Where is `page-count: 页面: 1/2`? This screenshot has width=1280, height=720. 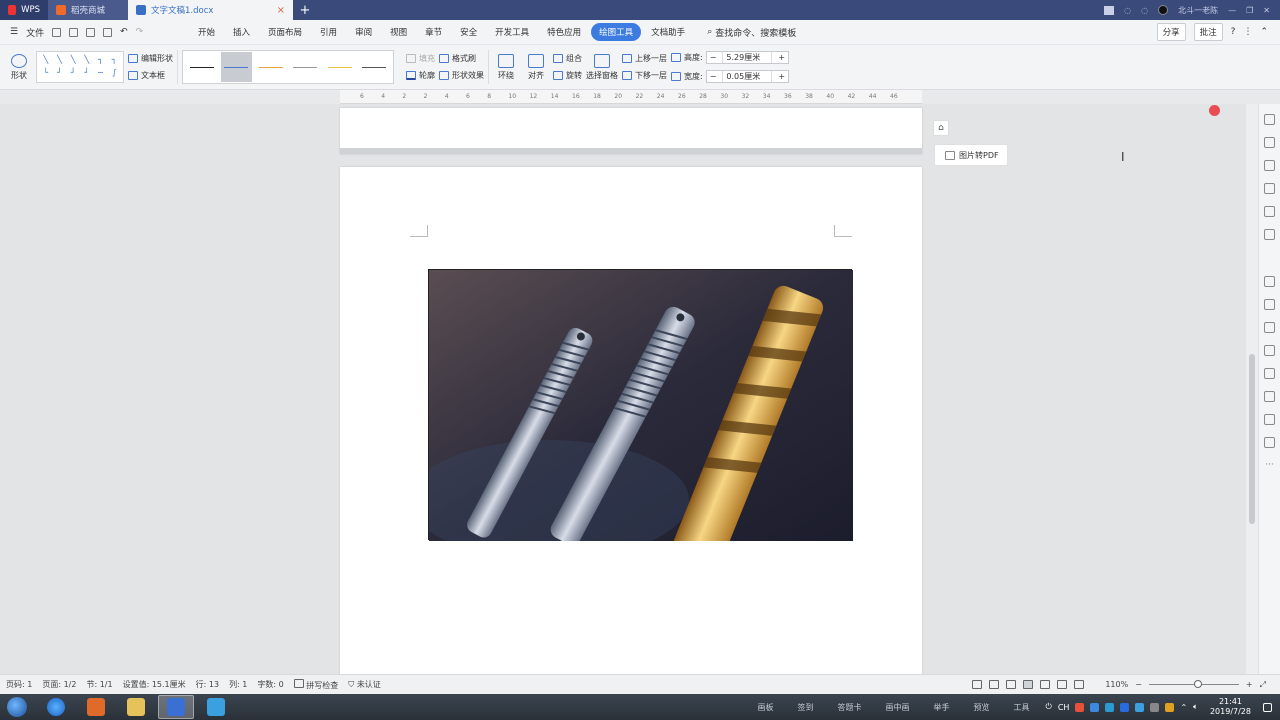 page-count: 页面: 1/2 is located at coordinates (59, 684).